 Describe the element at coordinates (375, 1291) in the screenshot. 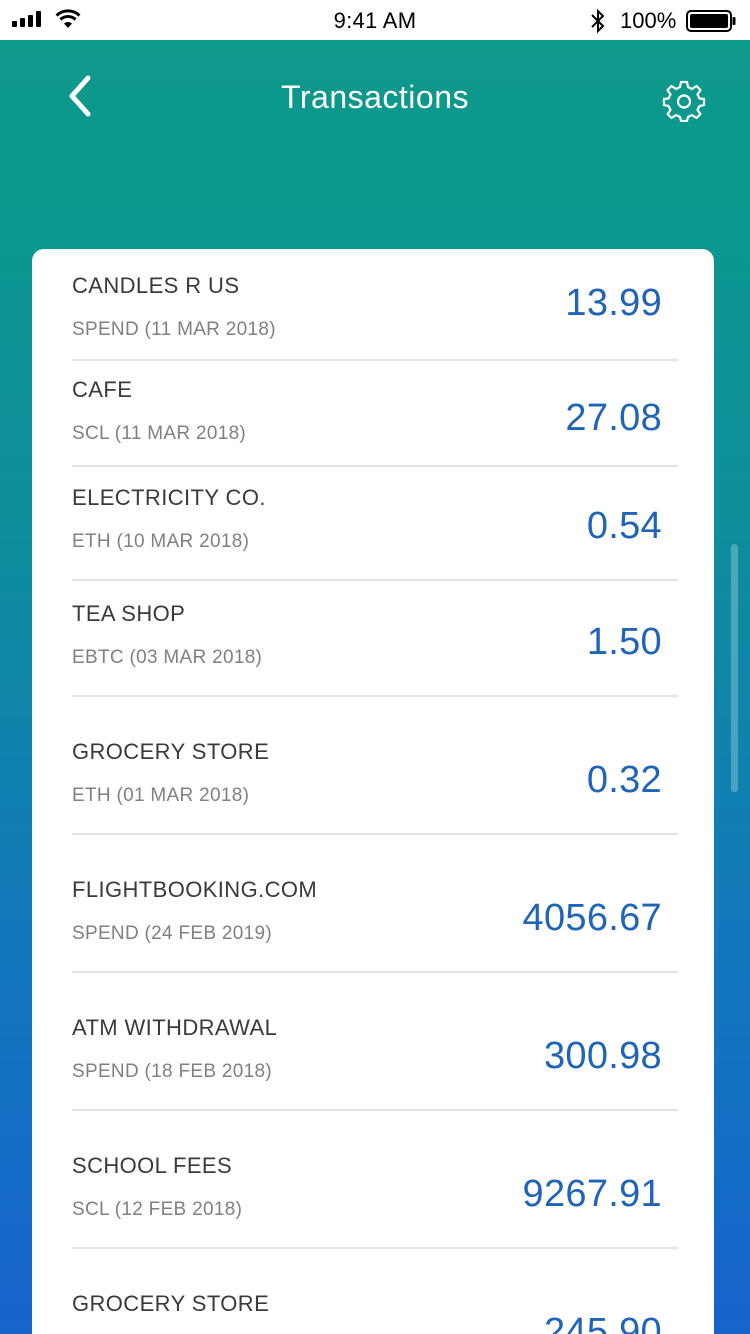

I see `transaction-row: GROCERY STORE 245.90` at that location.